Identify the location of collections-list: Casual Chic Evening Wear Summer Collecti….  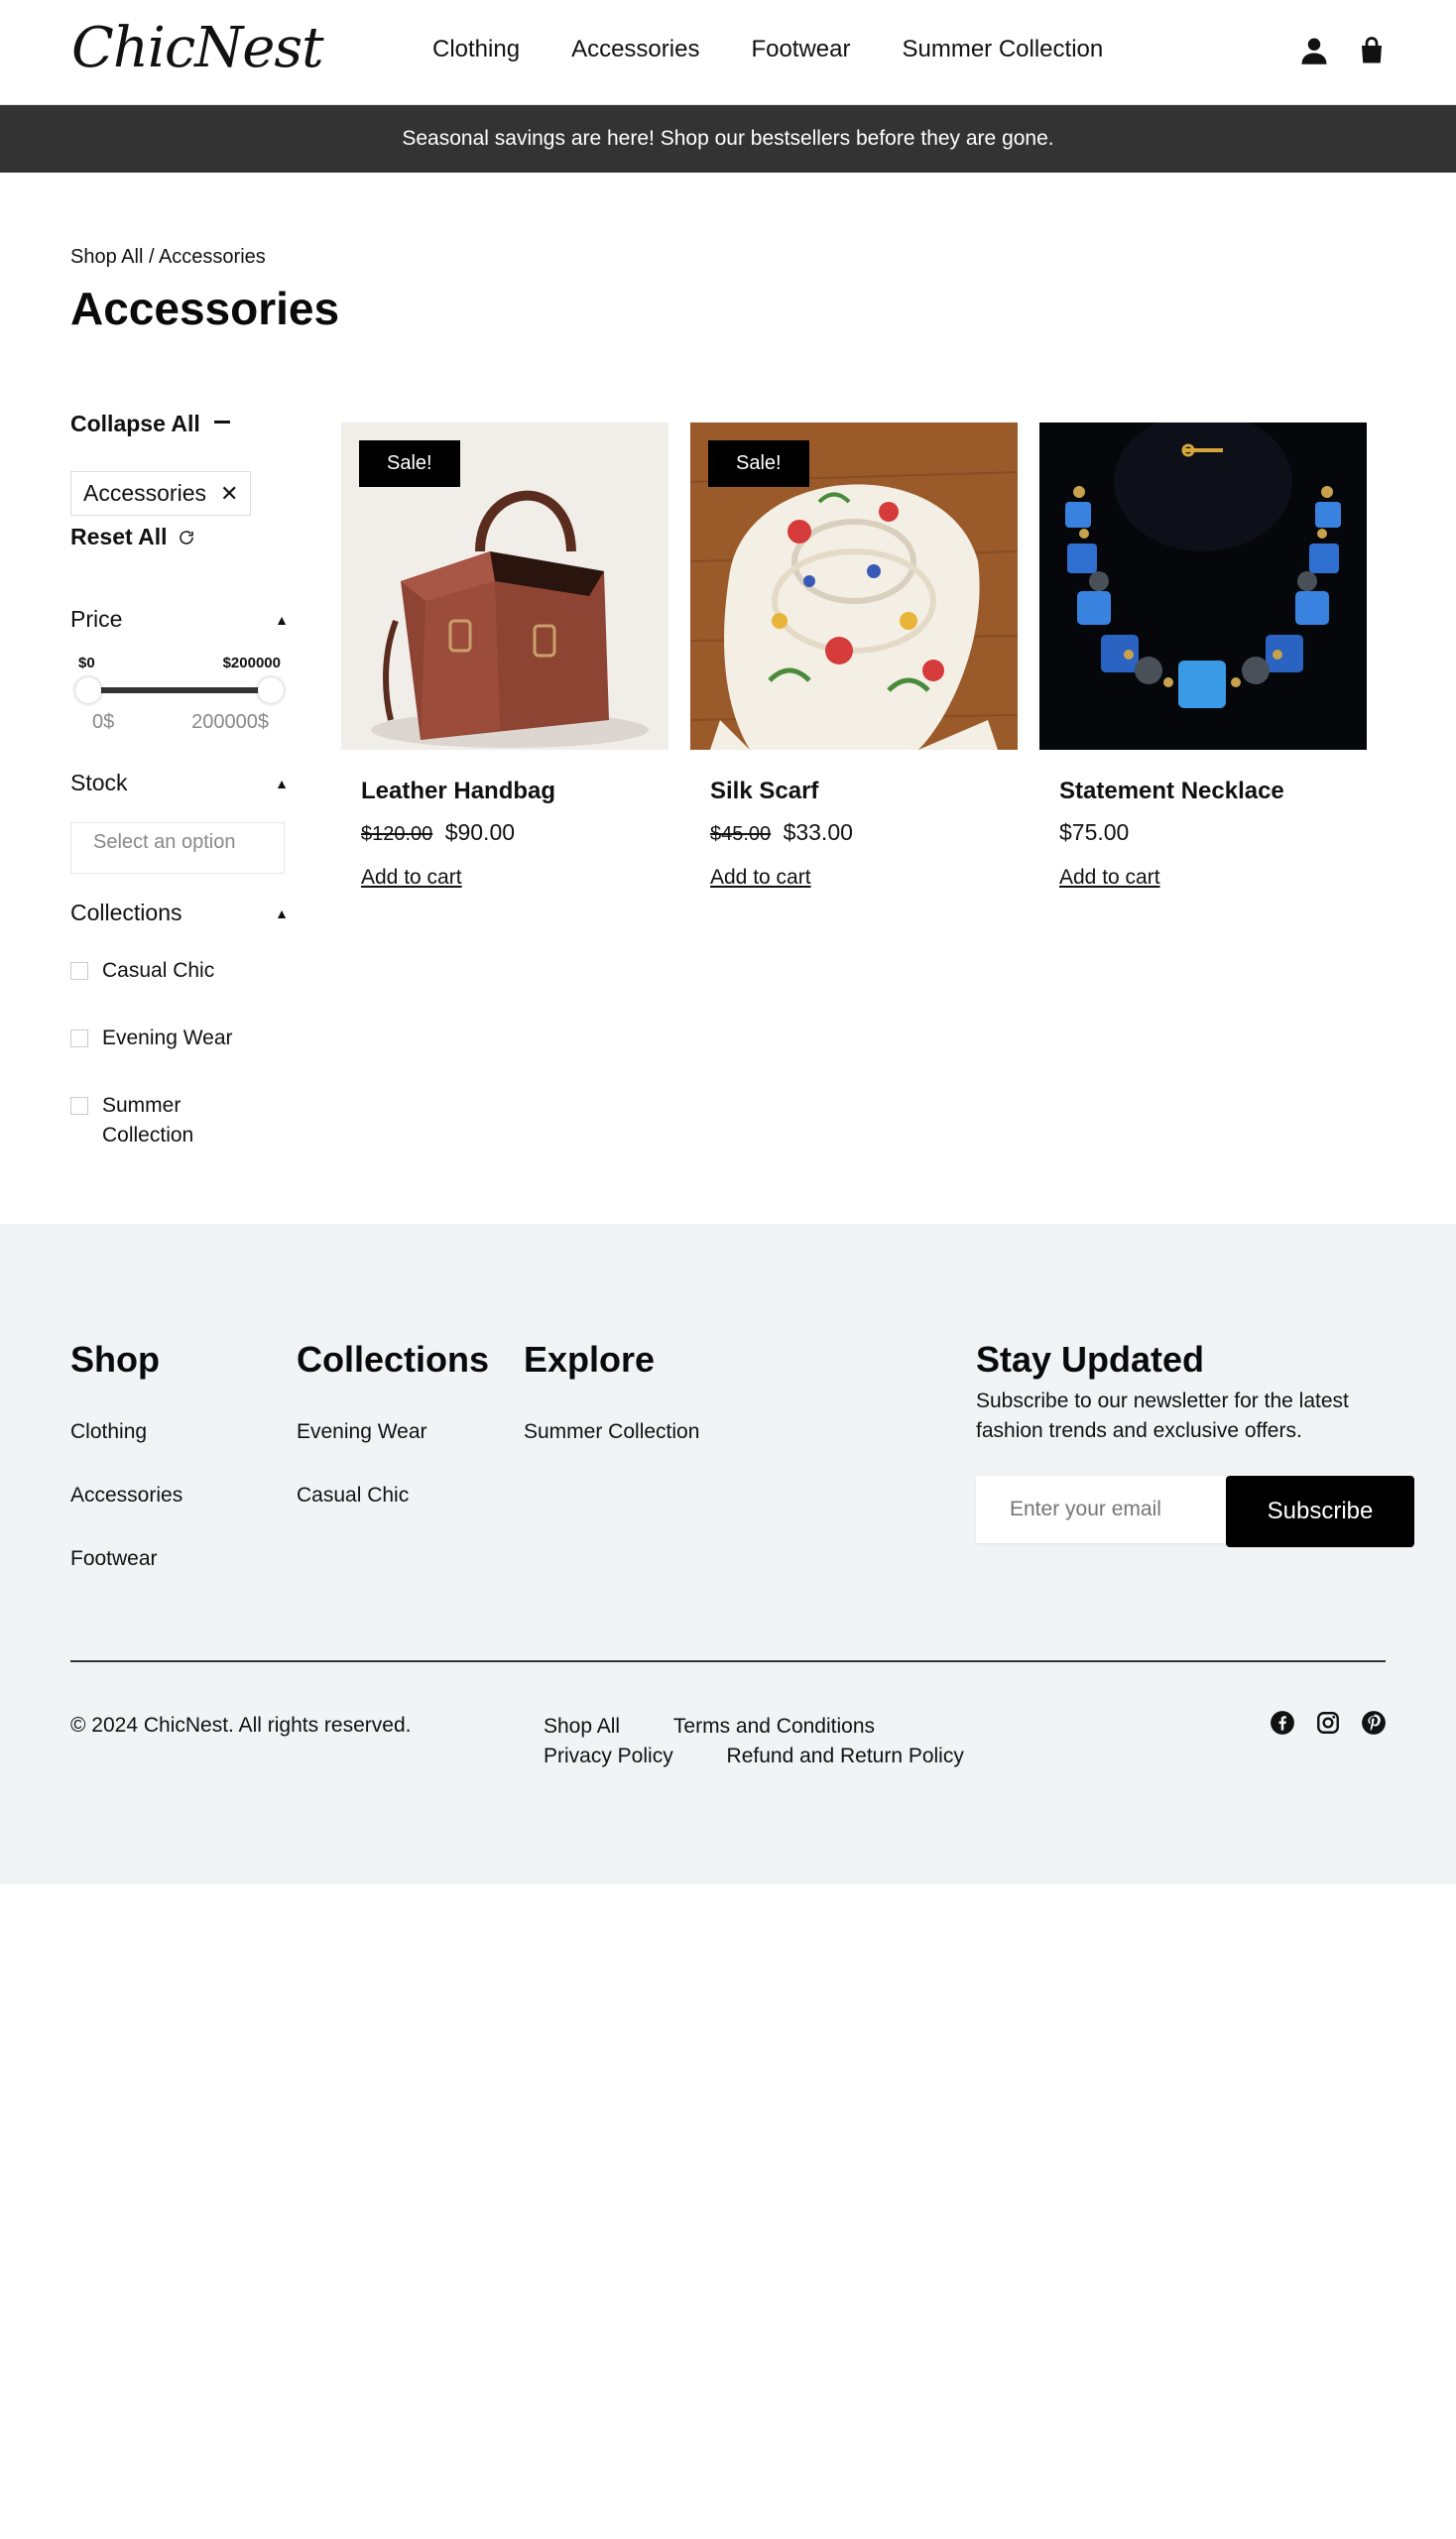
(179, 1053).